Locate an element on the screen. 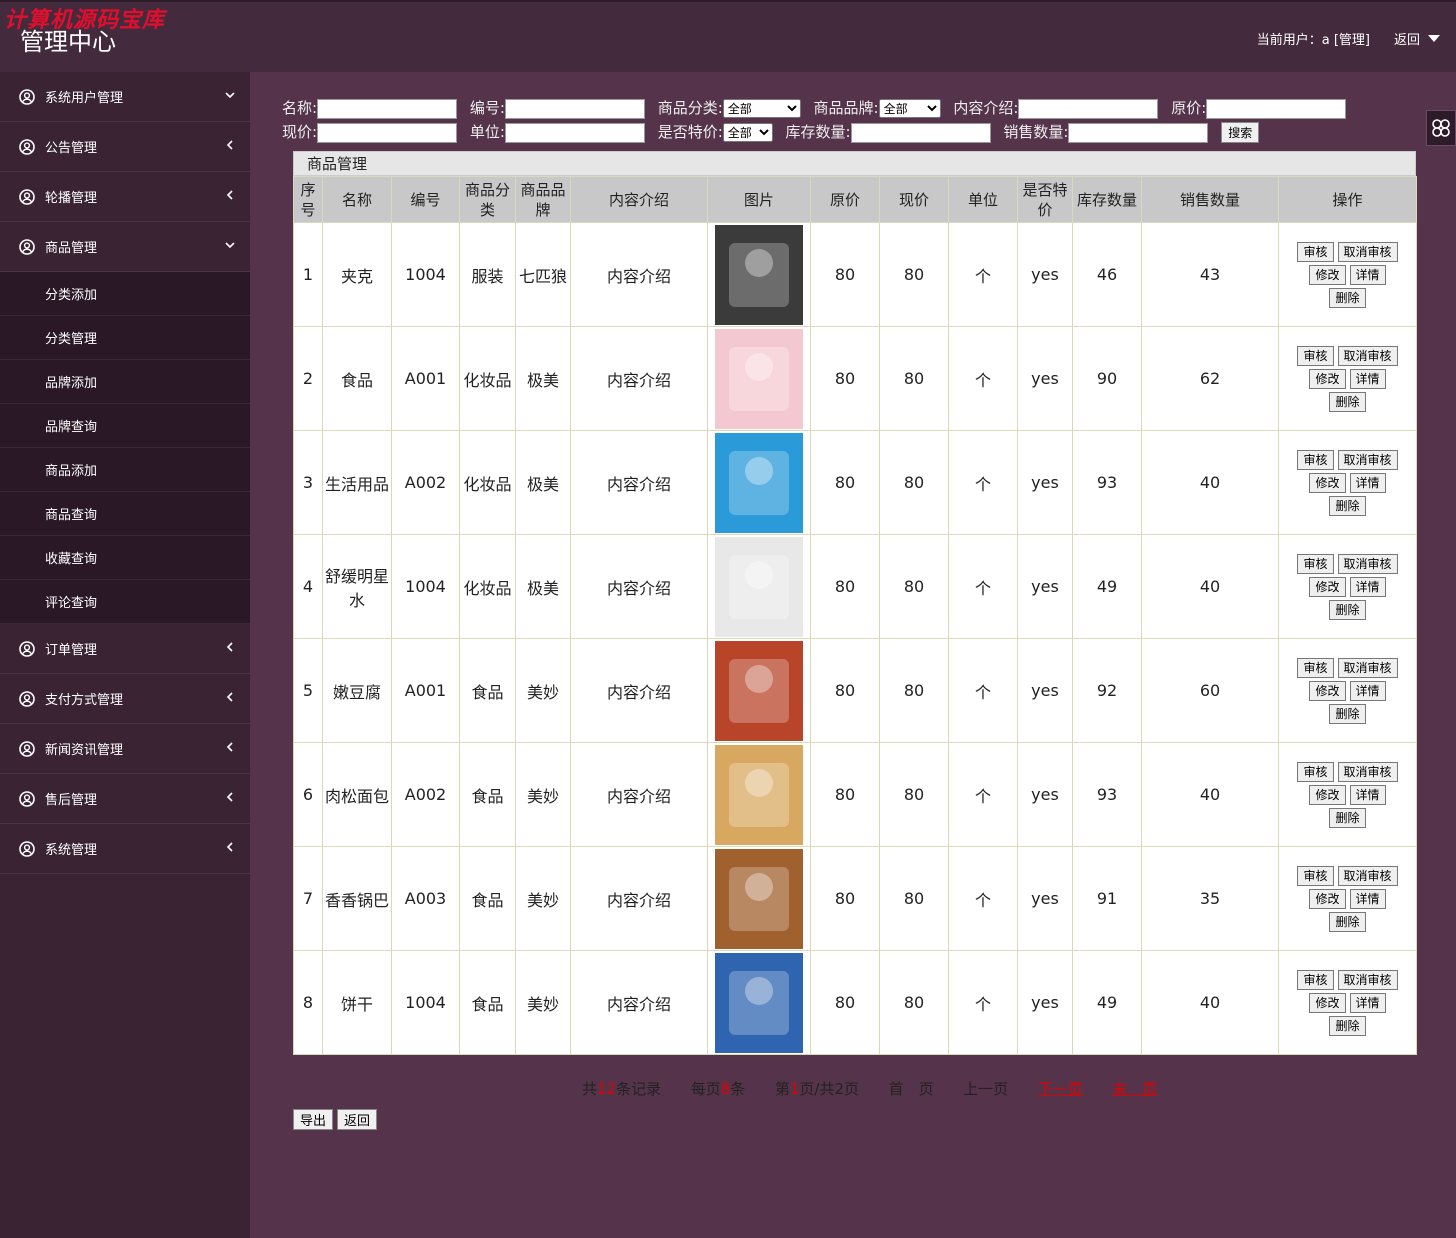 This screenshot has height=1238, width=1456. sidebar-item-2: 轮播管理 is located at coordinates (125, 197).